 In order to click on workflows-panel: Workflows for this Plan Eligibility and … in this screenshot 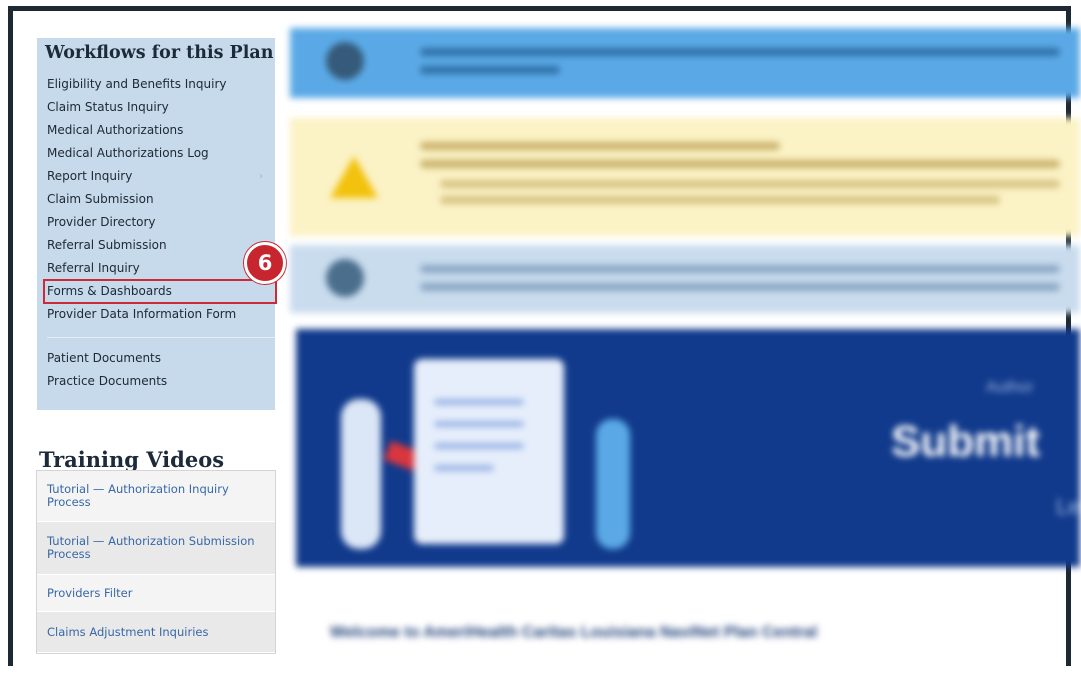, I will do `click(157, 224)`.